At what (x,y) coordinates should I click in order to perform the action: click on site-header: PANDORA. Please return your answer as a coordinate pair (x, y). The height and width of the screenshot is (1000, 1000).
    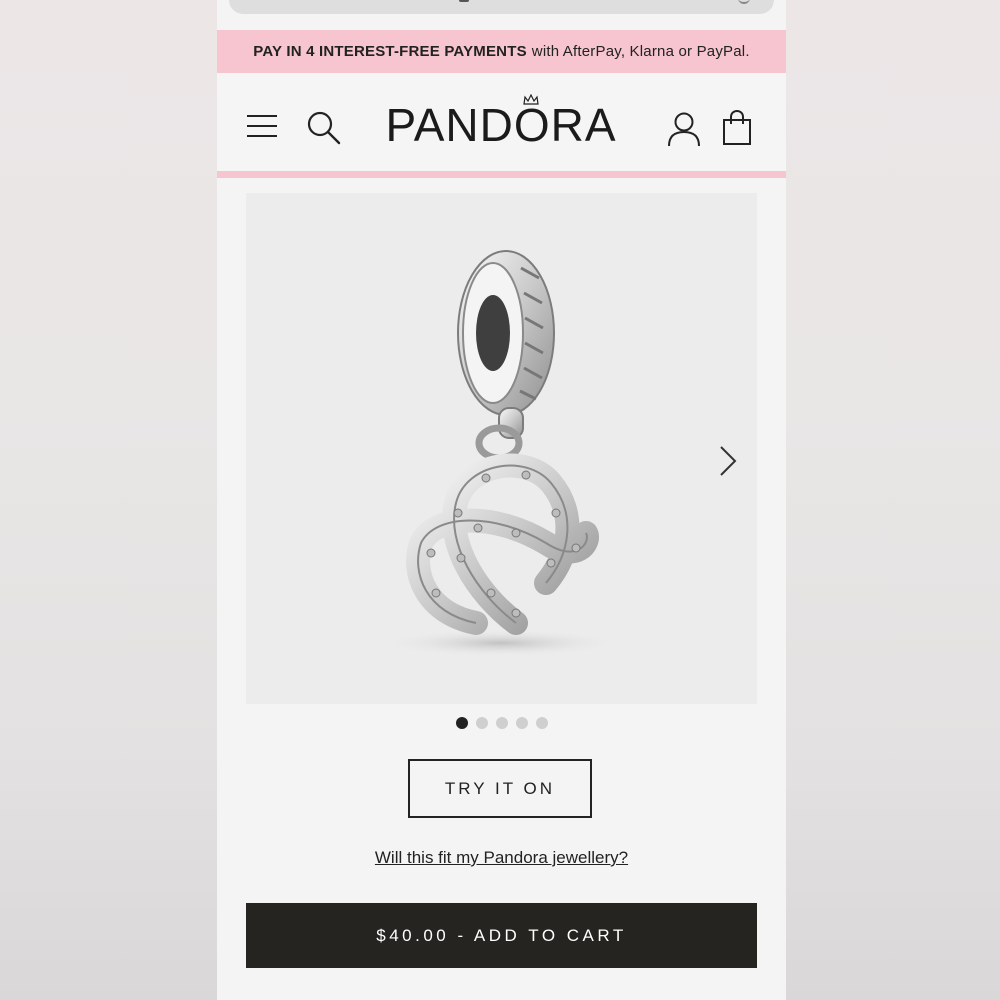
    Looking at the image, I should click on (501, 122).